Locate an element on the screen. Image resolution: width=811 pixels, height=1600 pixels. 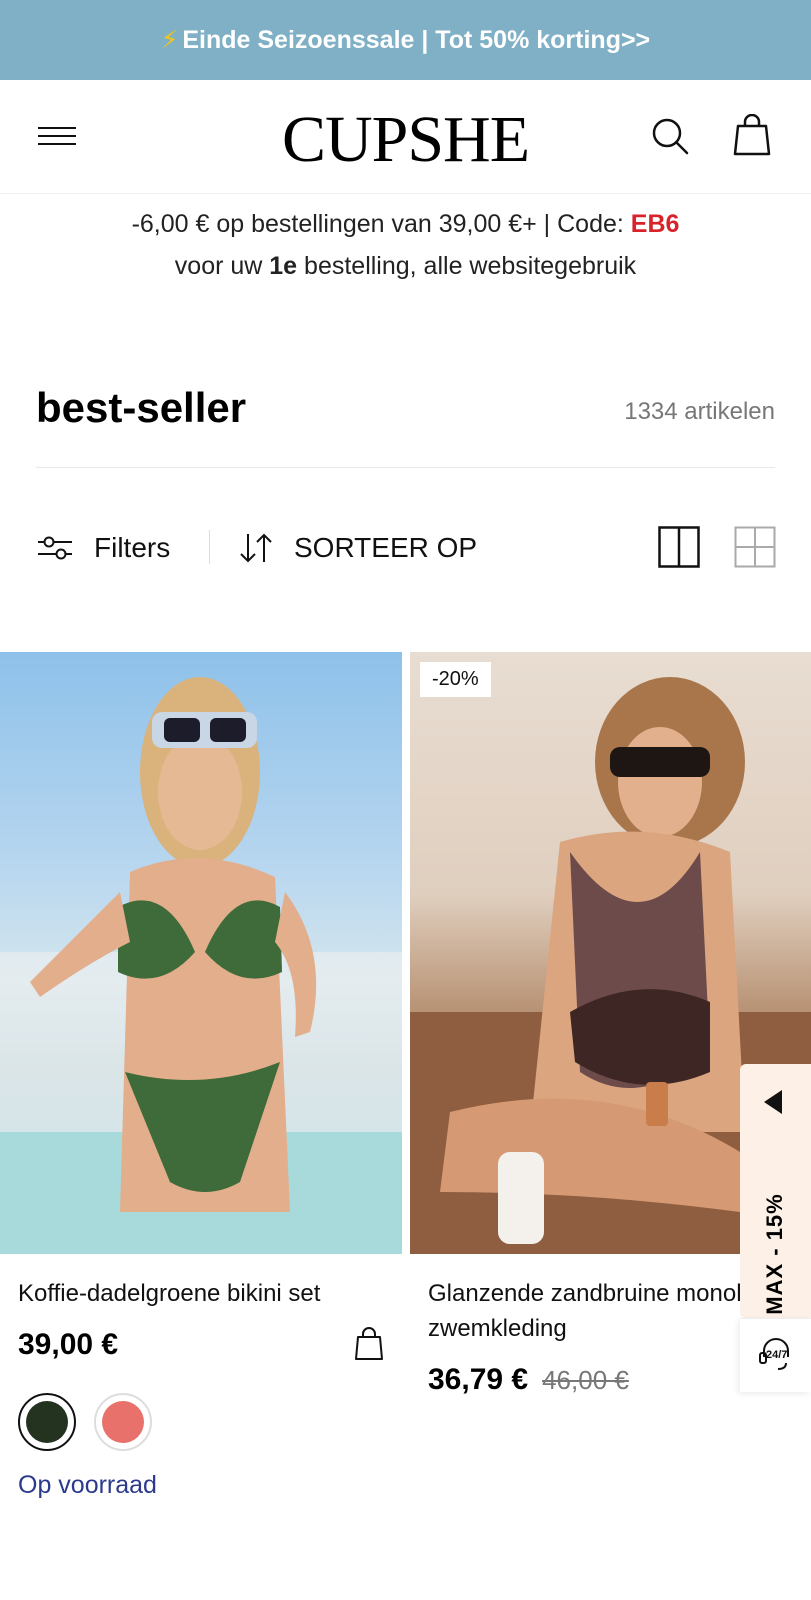
promo-line-2-post: bestelling, alle websitegebruik is located at coordinates (467, 266).